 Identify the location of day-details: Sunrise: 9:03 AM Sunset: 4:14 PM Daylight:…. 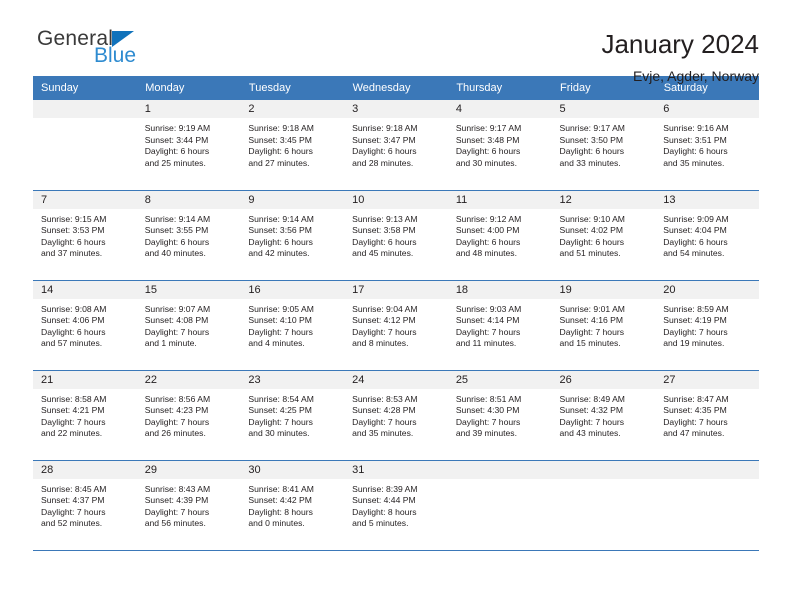
(500, 324).